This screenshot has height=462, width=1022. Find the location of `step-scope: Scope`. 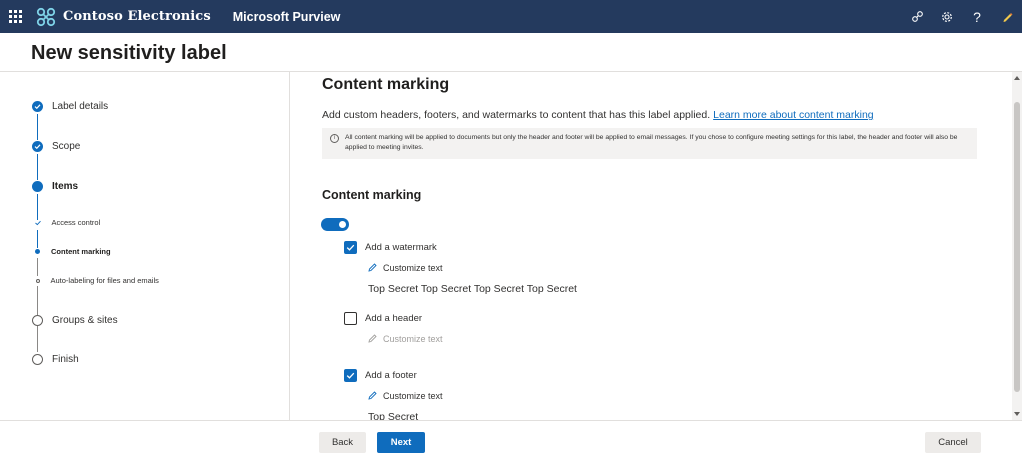

step-scope: Scope is located at coordinates (56, 146).